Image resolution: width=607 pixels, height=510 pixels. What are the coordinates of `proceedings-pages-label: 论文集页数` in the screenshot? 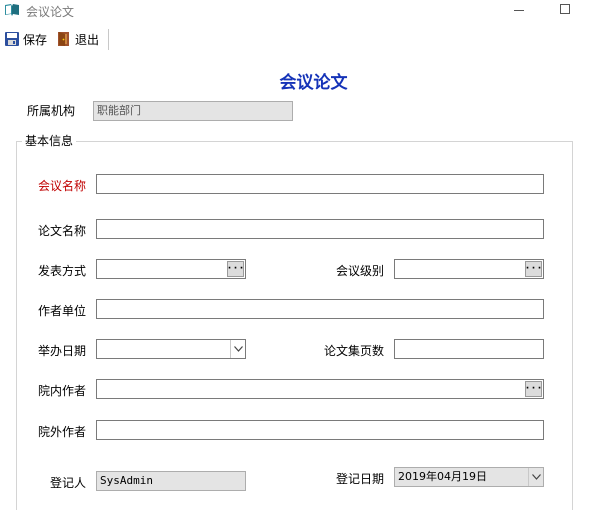 It's located at (354, 351).